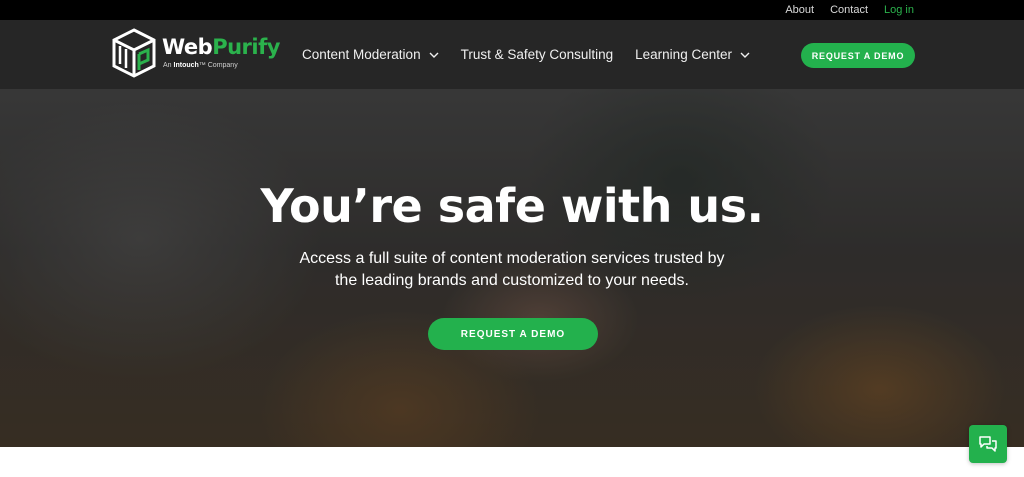 Image resolution: width=1024 pixels, height=477 pixels. What do you see at coordinates (799, 10) in the screenshot?
I see `about-link: About` at bounding box center [799, 10].